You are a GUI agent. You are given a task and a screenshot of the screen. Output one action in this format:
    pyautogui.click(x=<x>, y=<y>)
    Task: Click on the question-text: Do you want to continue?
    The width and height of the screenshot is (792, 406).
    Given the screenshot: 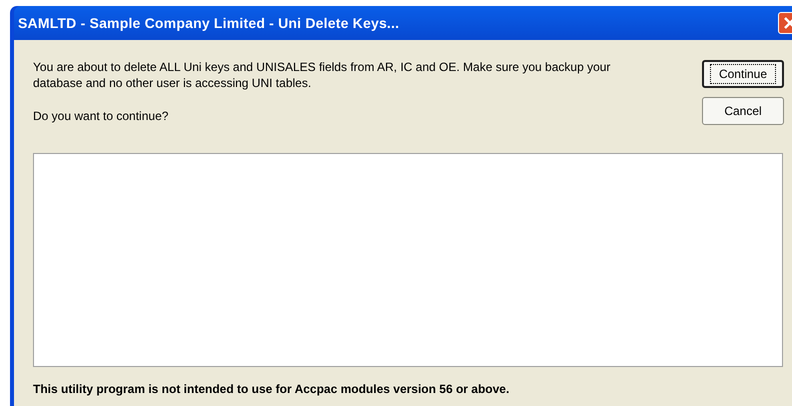 What is the action you would take?
    pyautogui.click(x=101, y=116)
    